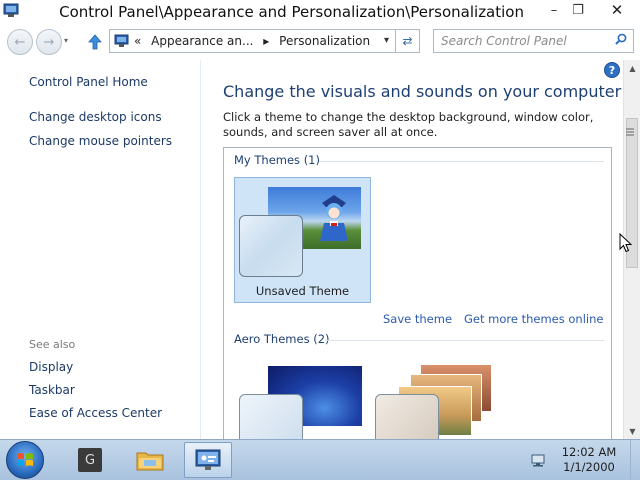 The height and width of the screenshot is (480, 640). I want to click on maximize-button: ❐, so click(578, 10).